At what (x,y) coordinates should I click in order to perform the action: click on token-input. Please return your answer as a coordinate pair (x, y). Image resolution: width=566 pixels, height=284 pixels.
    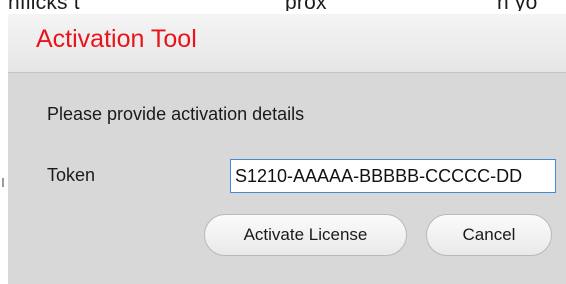
    Looking at the image, I should click on (393, 176).